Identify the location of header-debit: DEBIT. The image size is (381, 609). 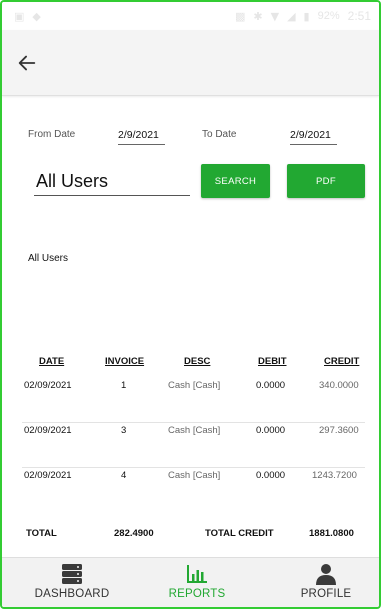
(272, 361).